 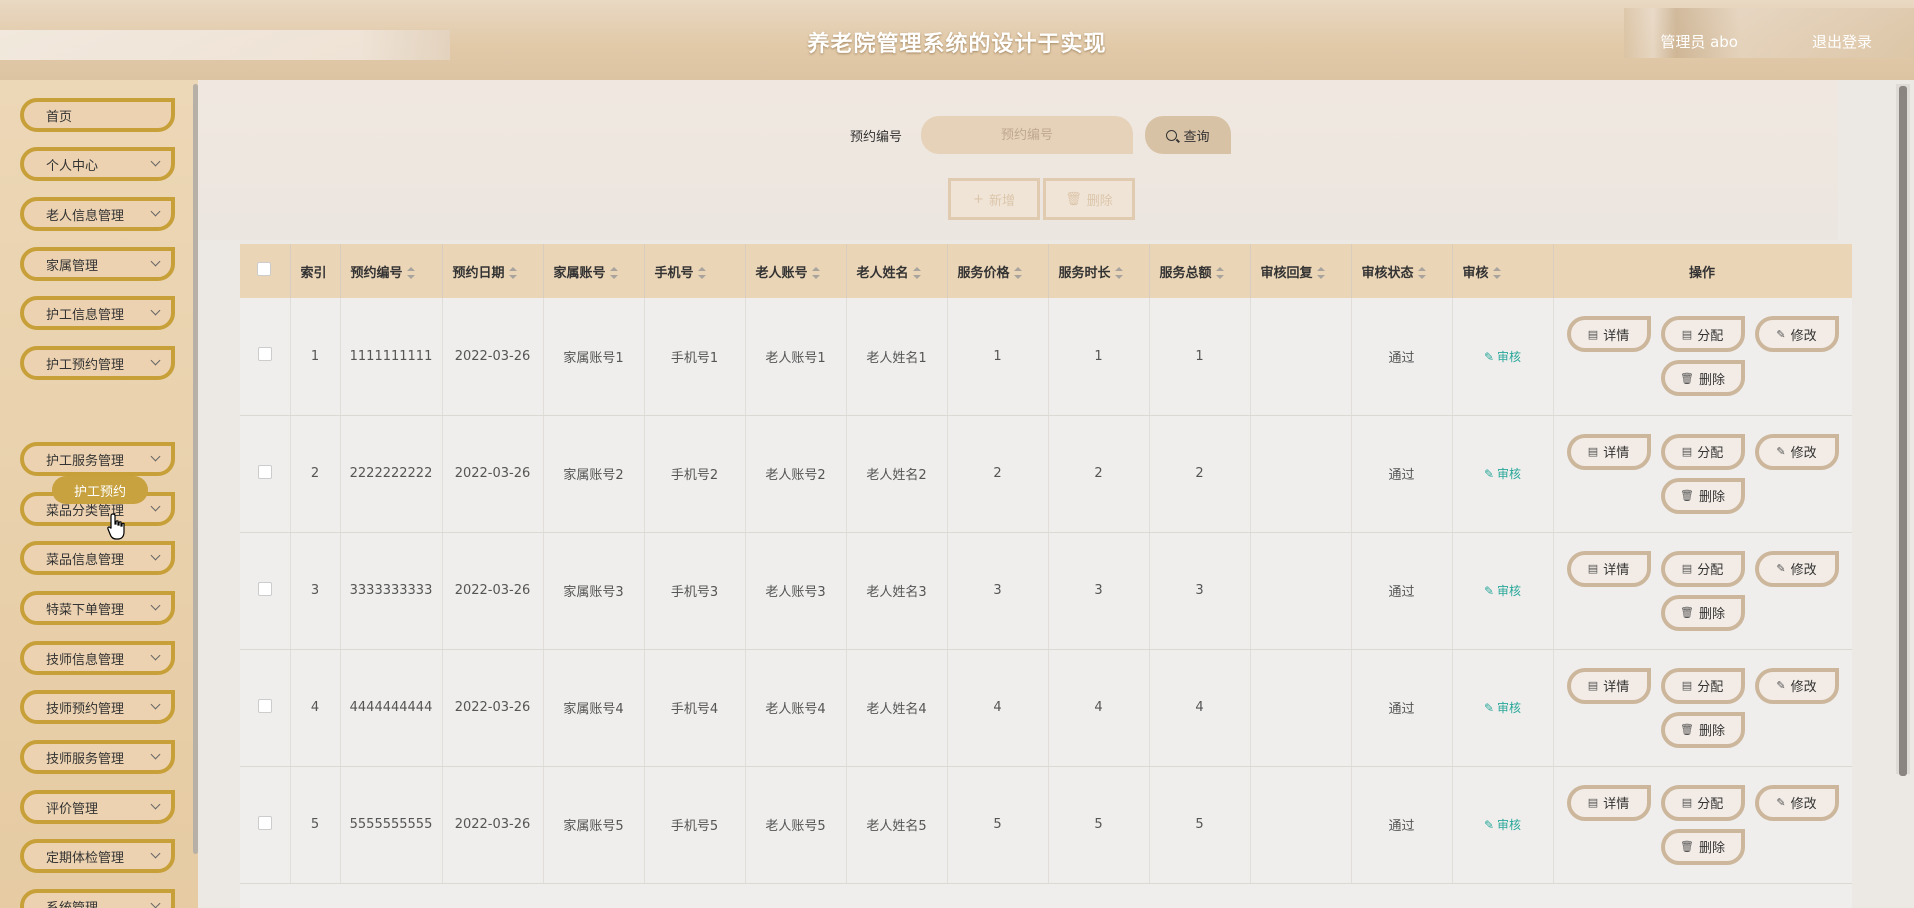 I want to click on sidebar-item: 护工信息管理, so click(x=97, y=313).